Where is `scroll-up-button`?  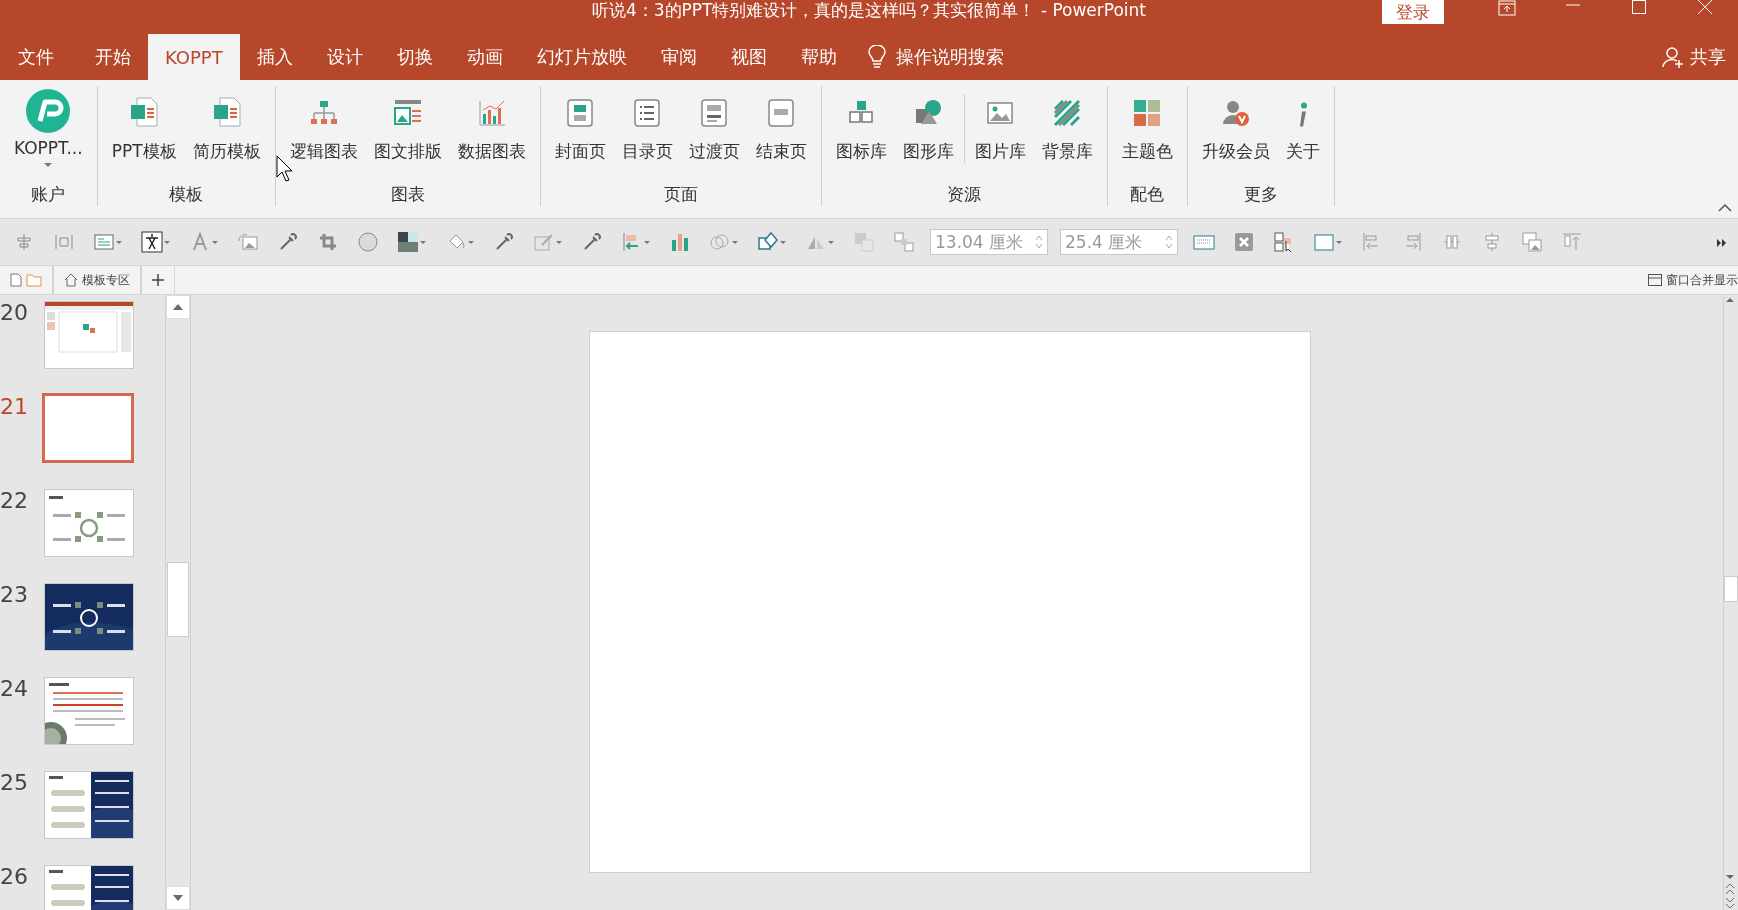 scroll-up-button is located at coordinates (178, 307).